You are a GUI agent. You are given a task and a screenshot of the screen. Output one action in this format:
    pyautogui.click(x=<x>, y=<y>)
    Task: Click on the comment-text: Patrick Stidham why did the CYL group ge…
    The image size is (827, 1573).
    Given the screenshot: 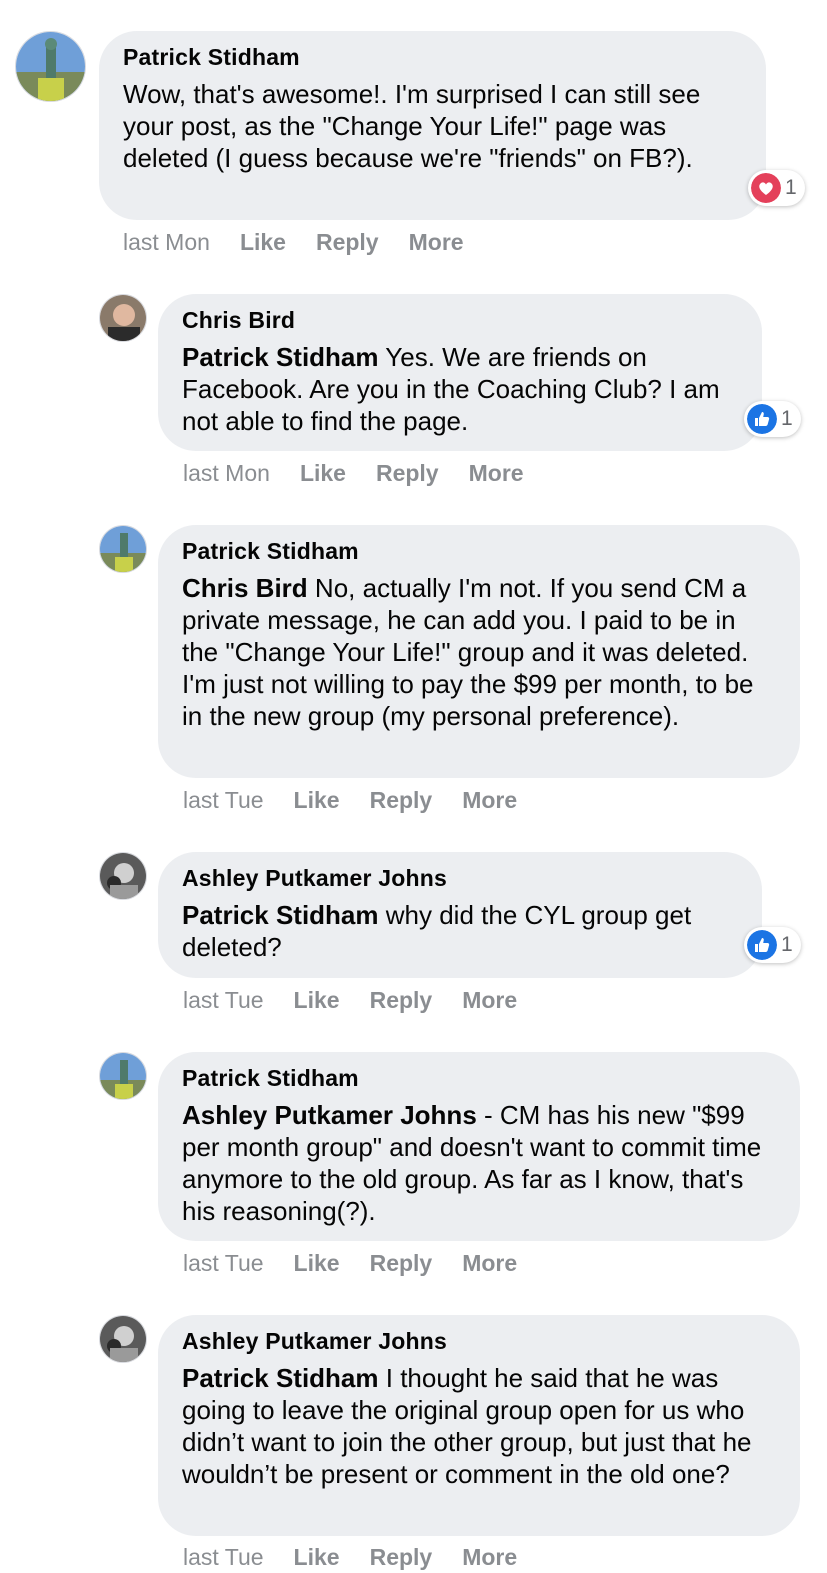 What is the action you would take?
    pyautogui.click(x=460, y=931)
    